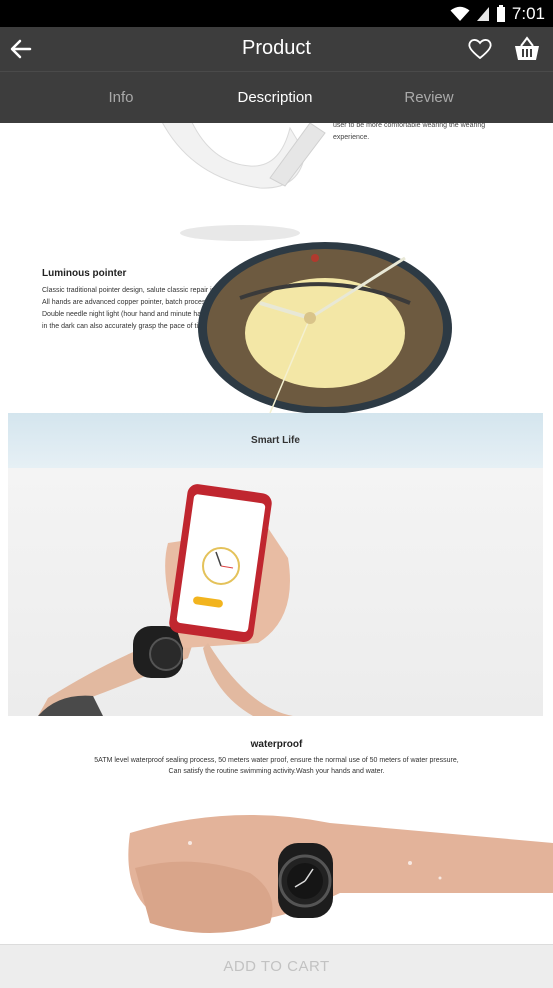 Image resolution: width=553 pixels, height=988 pixels. Describe the element at coordinates (500, 13) in the screenshot. I see `battery-icon` at that location.